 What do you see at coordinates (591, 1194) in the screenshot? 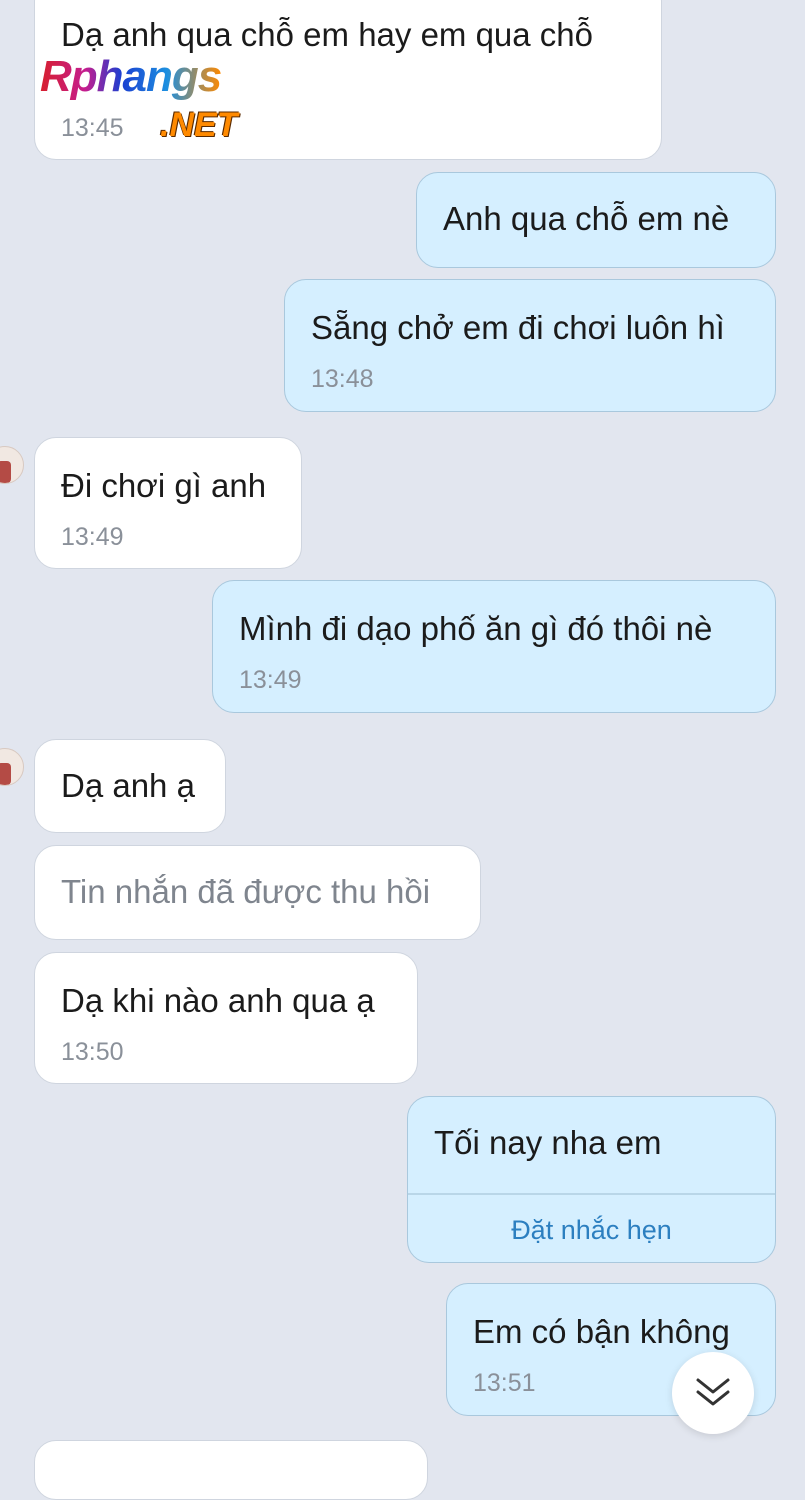
I see `divider` at bounding box center [591, 1194].